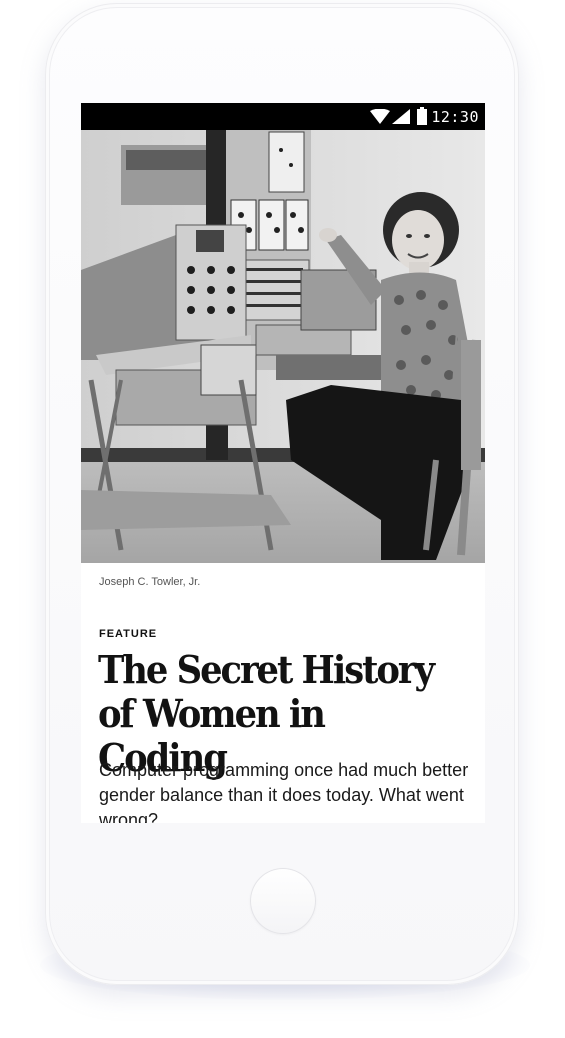  Describe the element at coordinates (283, 116) in the screenshot. I see `status-bar: 12:30` at that location.